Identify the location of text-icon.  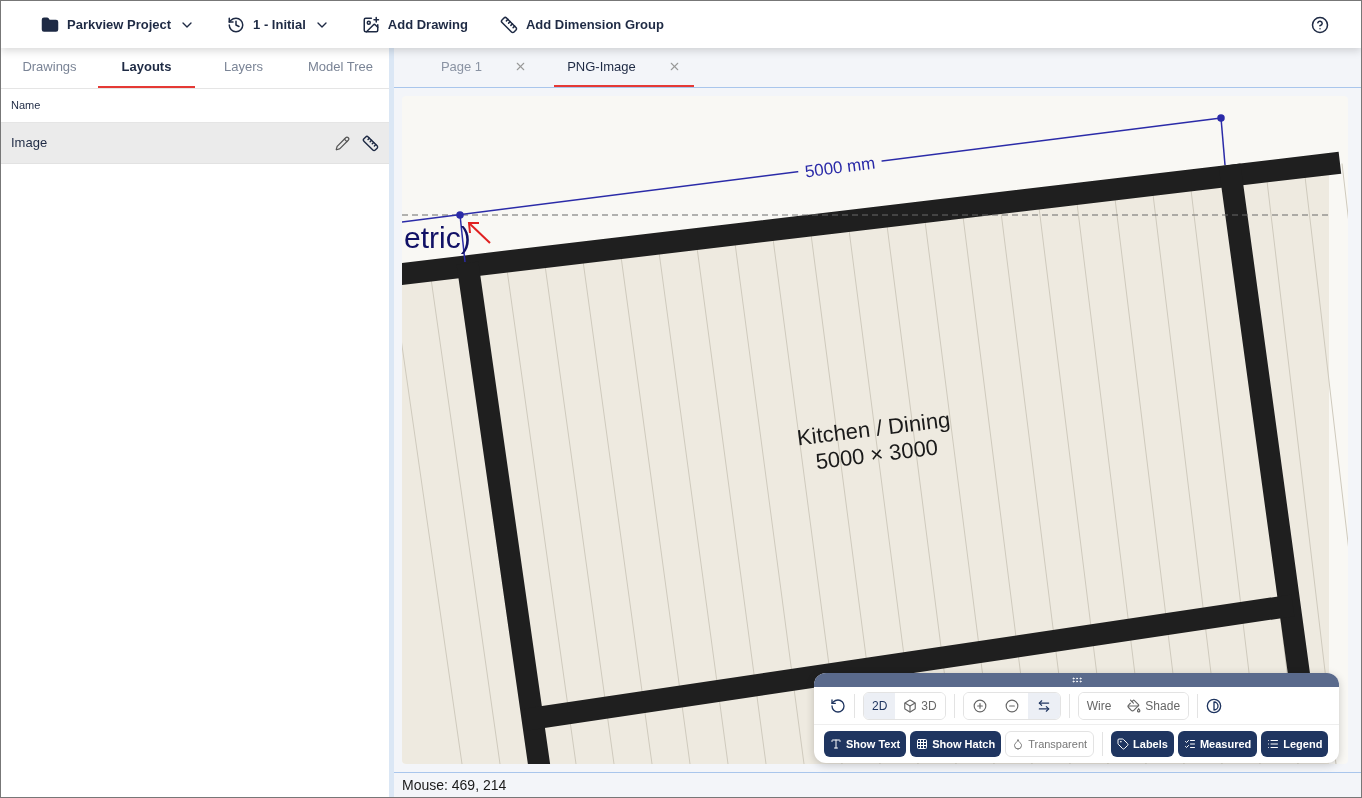
(836, 744).